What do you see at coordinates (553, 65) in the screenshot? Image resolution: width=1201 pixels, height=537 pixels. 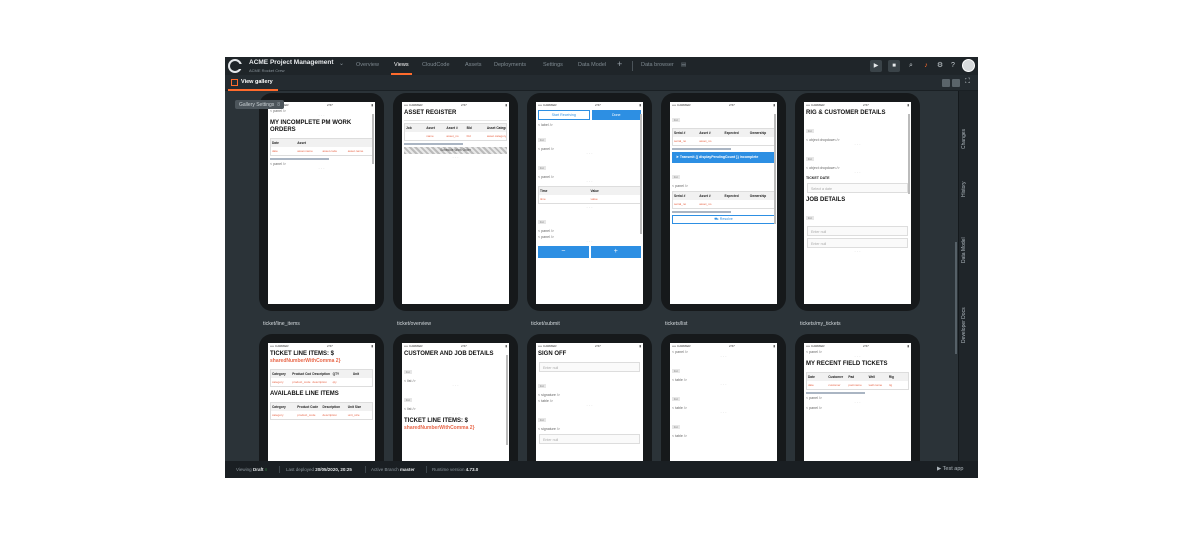 I see `tab-settings: Settings` at bounding box center [553, 65].